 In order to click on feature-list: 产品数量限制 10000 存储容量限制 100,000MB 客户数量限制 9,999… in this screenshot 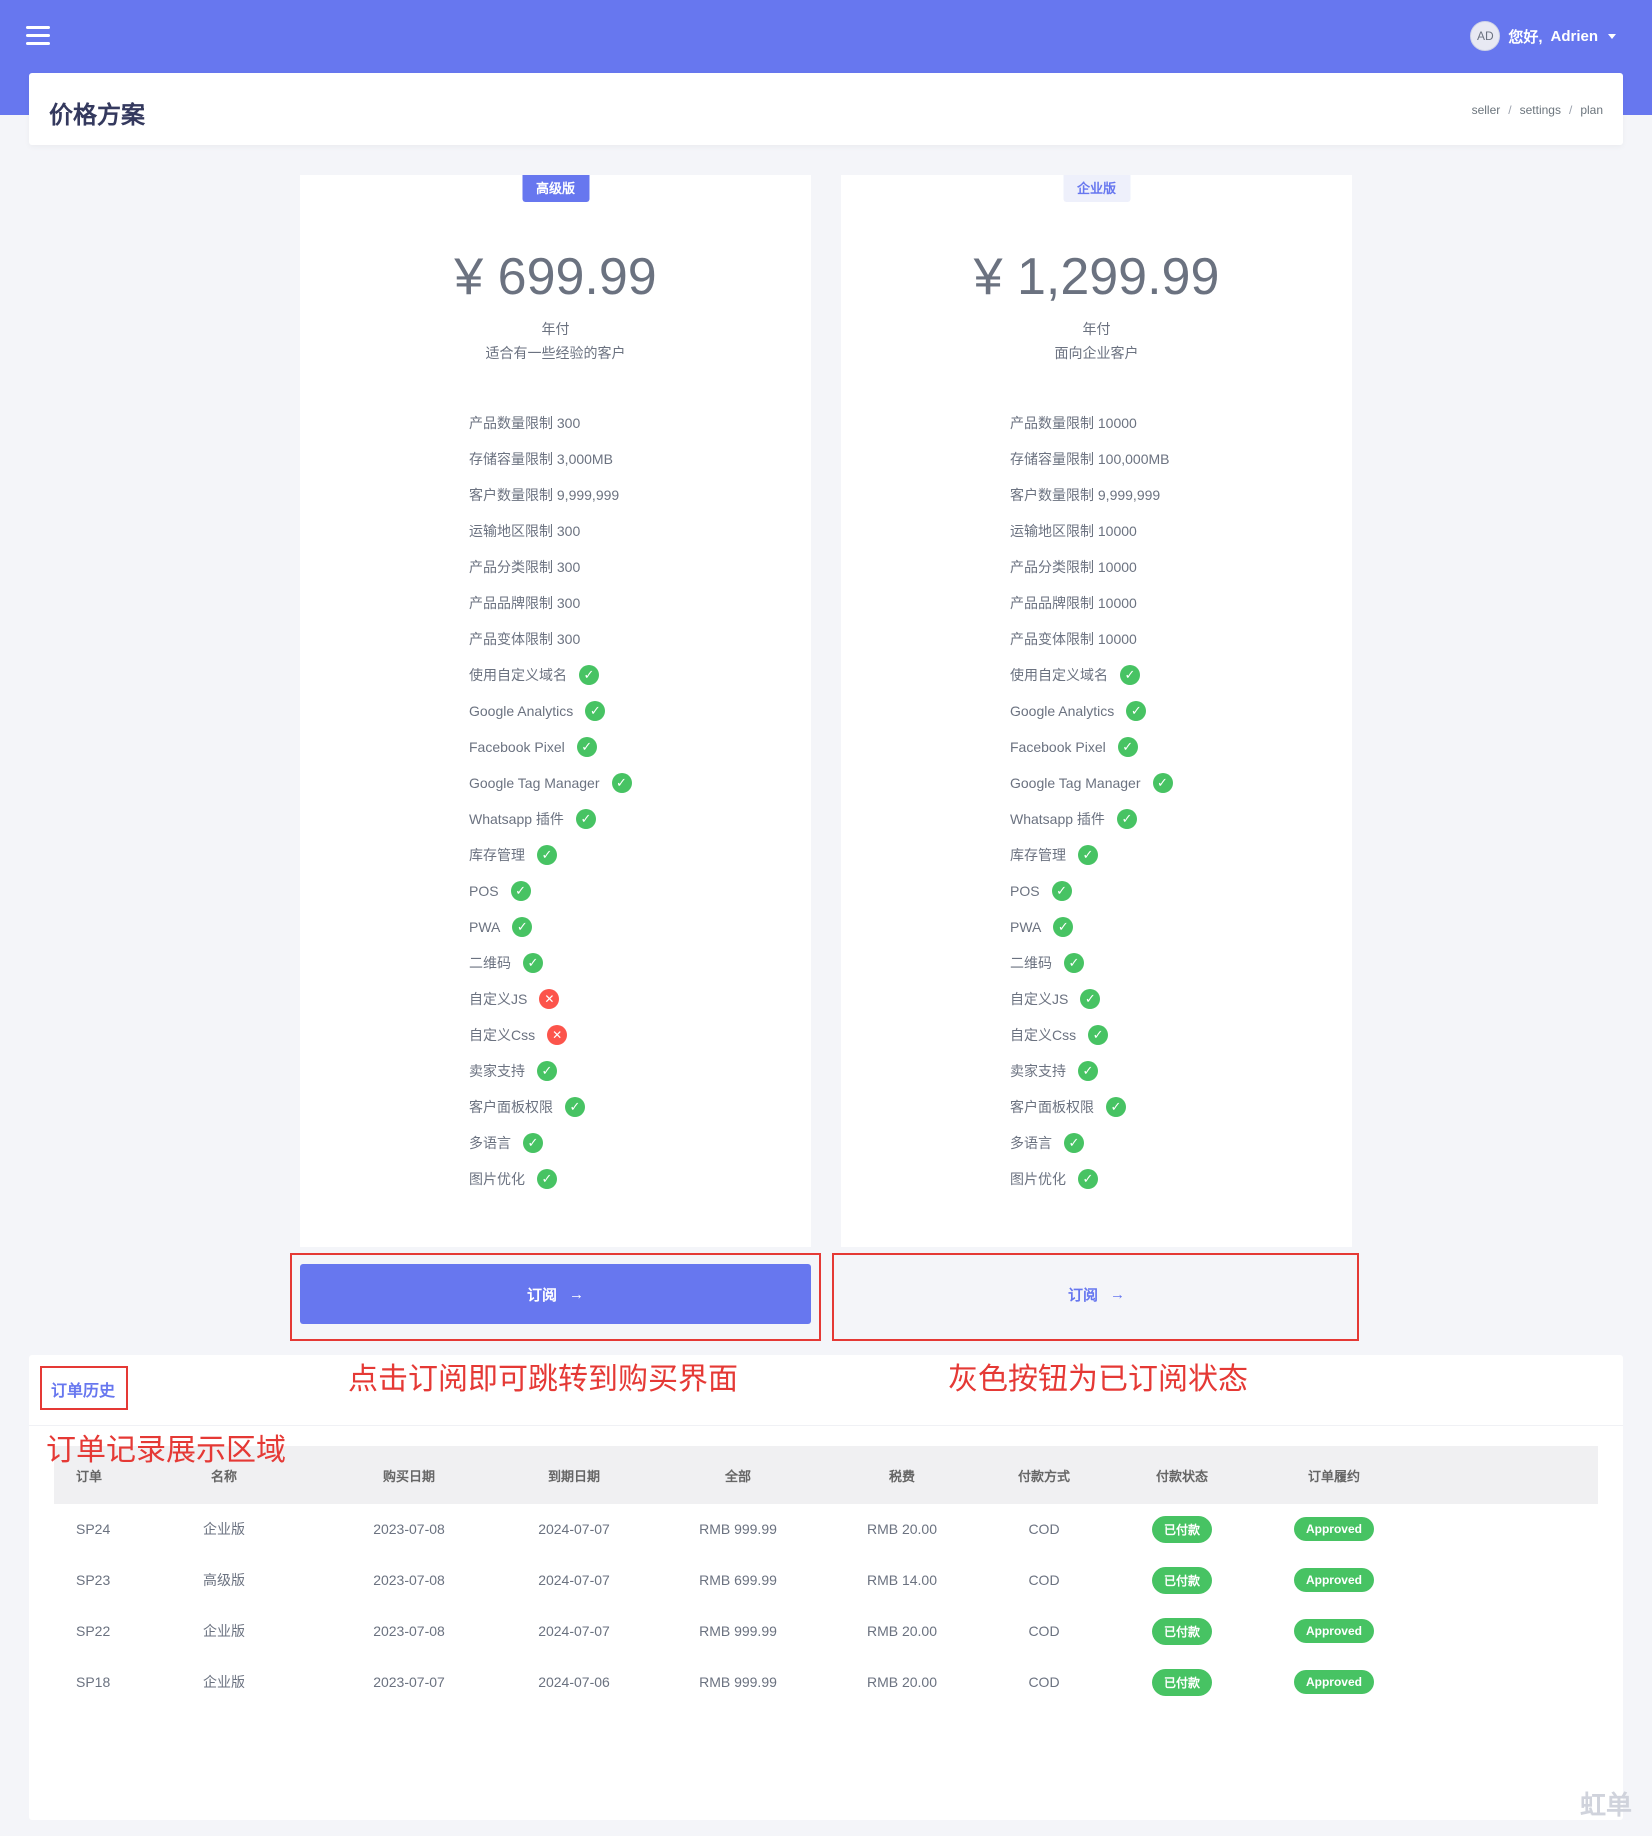, I will do `click(1091, 801)`.